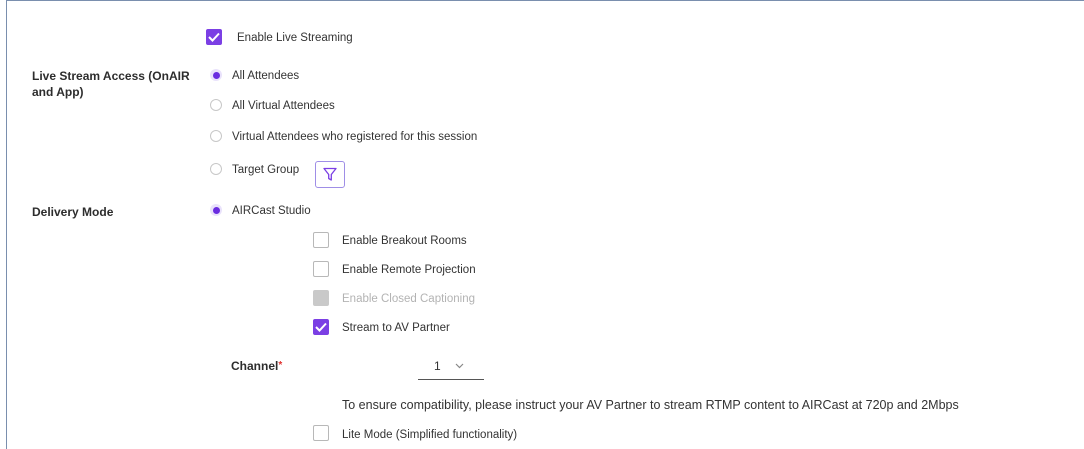  I want to click on radio-registered-virtual-attendees, so click(216, 136).